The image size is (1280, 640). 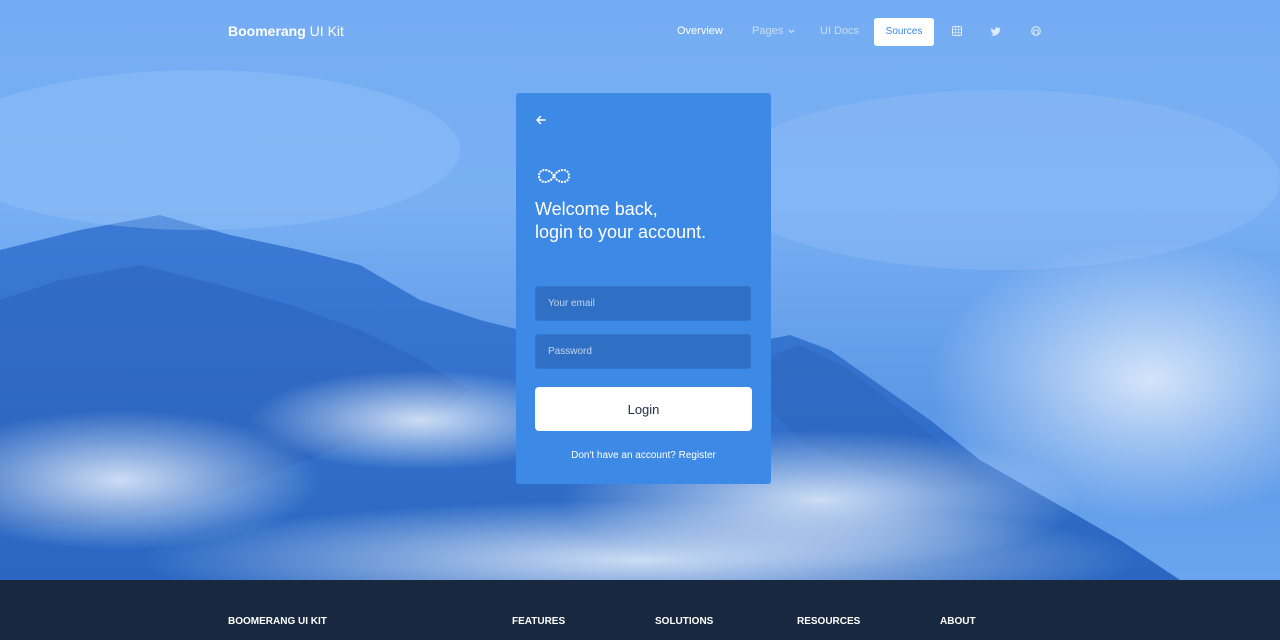 I want to click on heading-line-2: login to your account., so click(x=621, y=232).